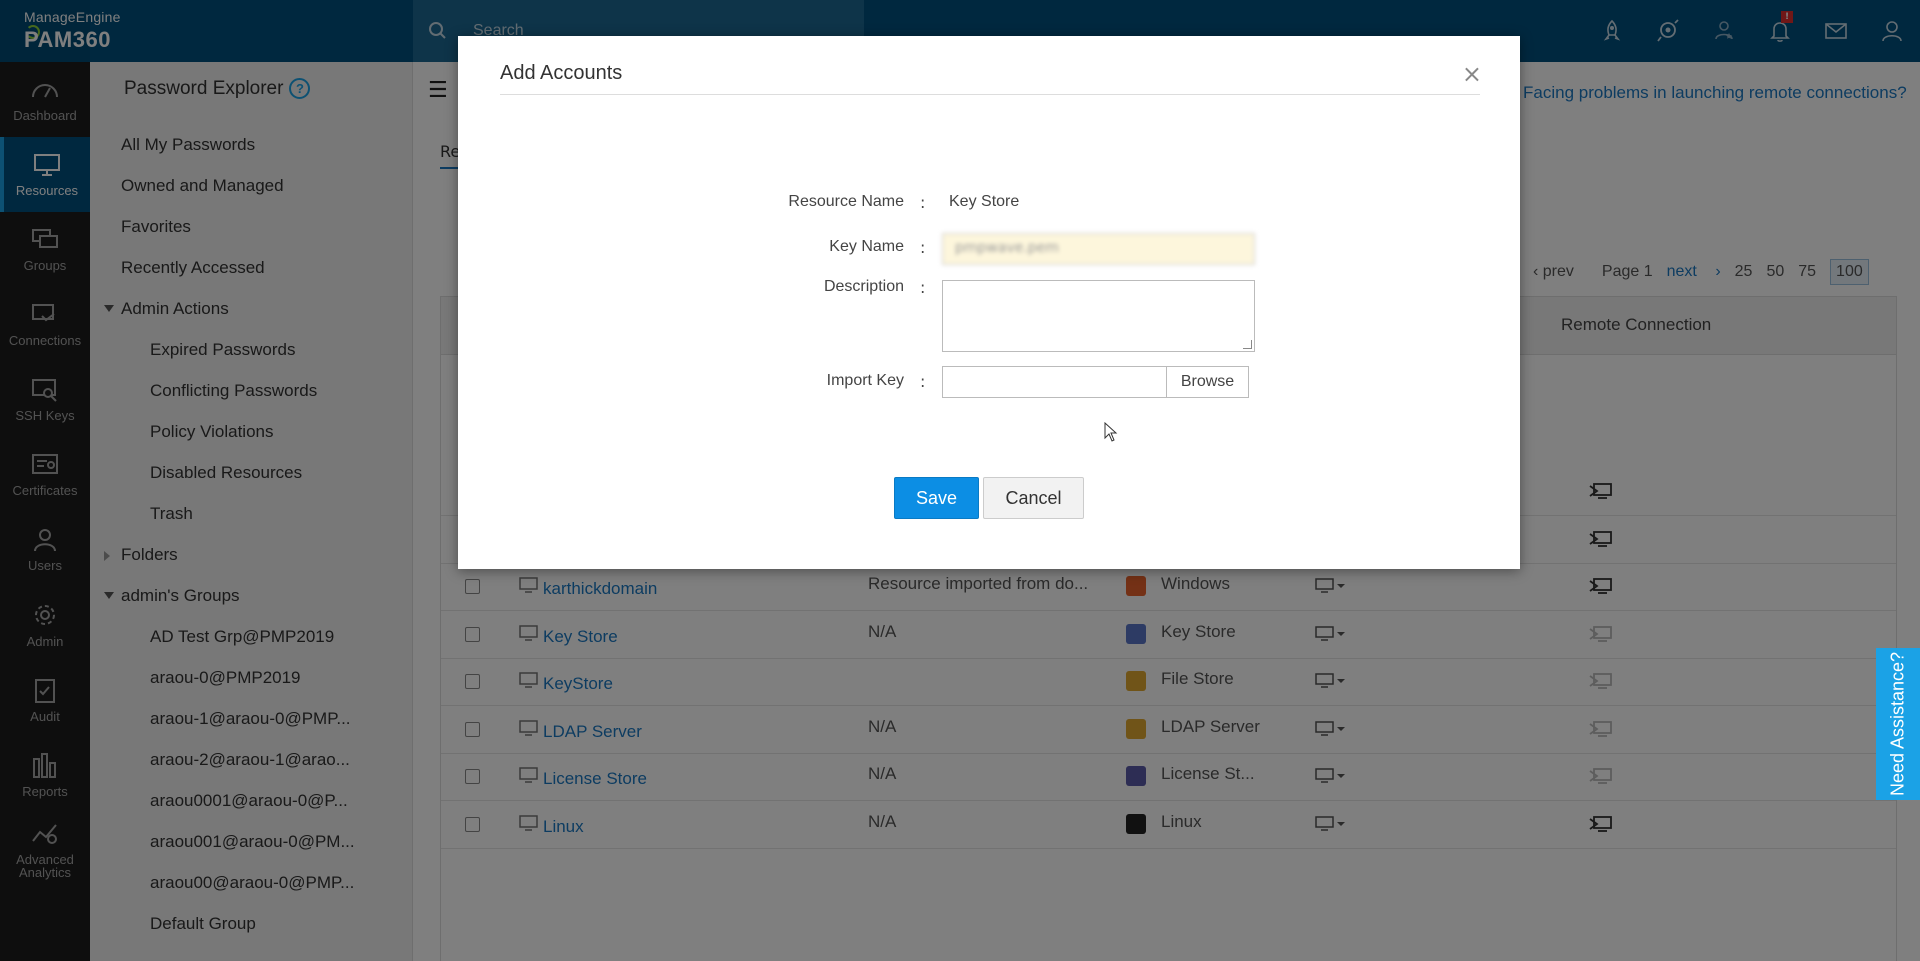 The height and width of the screenshot is (961, 1920). I want to click on browse-button: Browse, so click(1207, 382).